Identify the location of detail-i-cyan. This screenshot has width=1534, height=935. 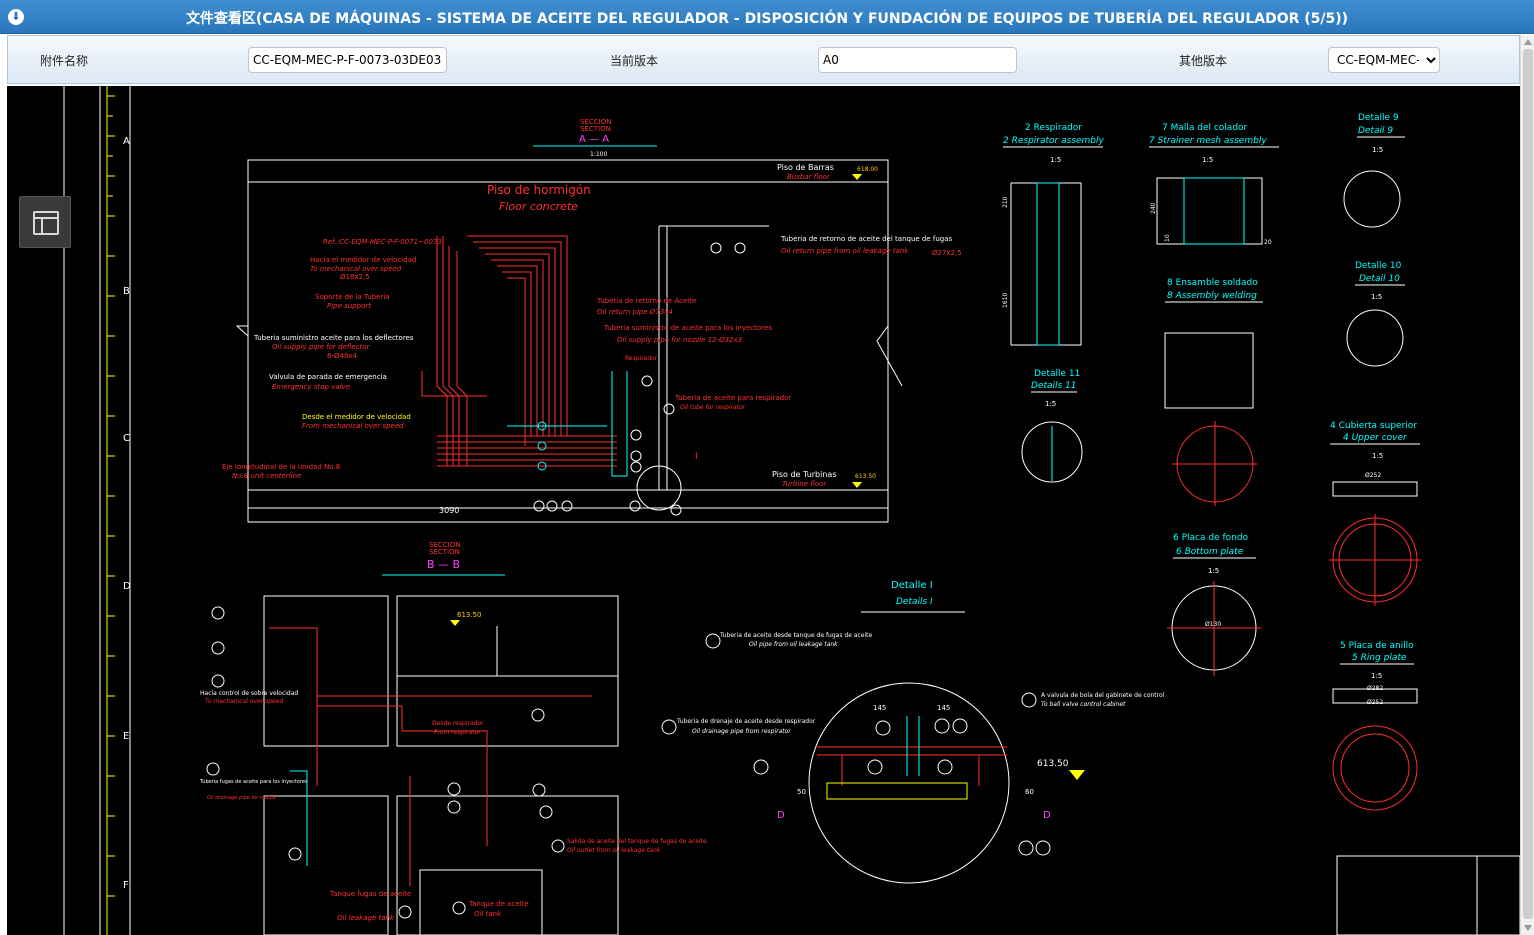
(913, 746).